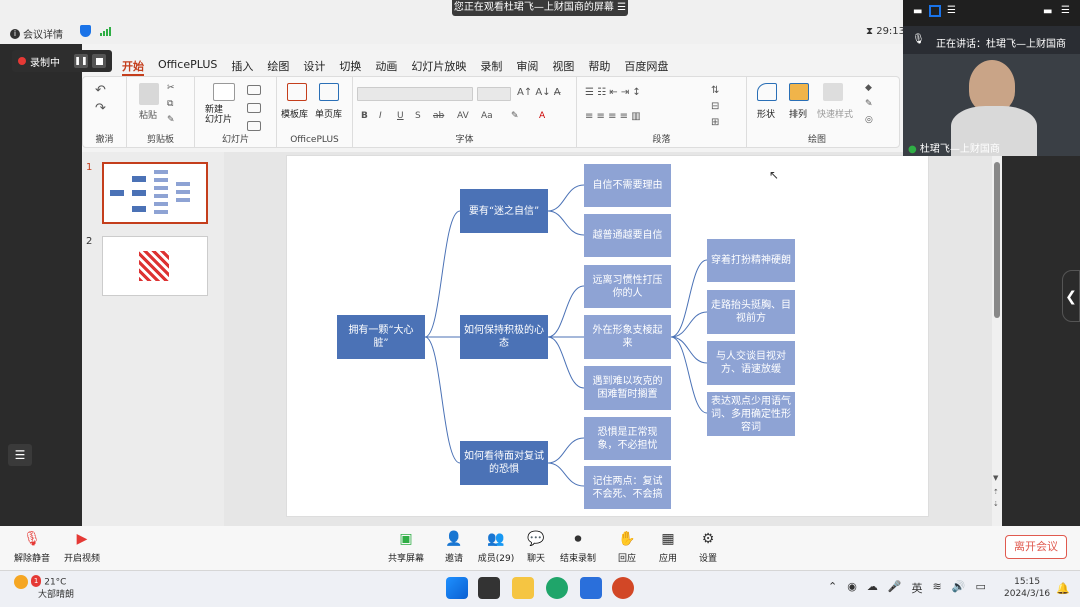 The image size is (1080, 607). I want to click on highlight-icon: ✎, so click(515, 116).